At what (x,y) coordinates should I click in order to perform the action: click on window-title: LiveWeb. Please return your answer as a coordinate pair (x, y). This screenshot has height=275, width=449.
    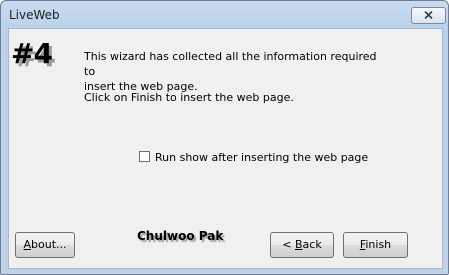
    Looking at the image, I should click on (34, 15).